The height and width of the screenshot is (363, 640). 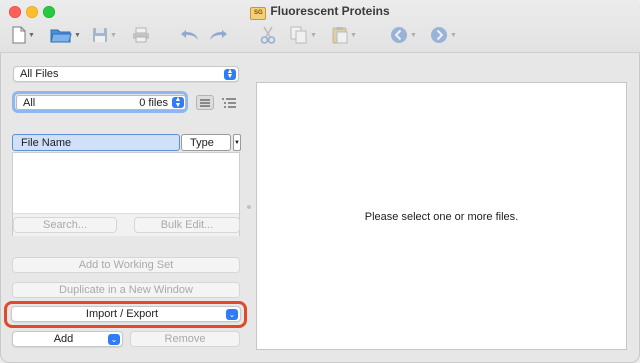 What do you see at coordinates (126, 74) in the screenshot?
I see `scope-select: All Files ▲ ▼` at bounding box center [126, 74].